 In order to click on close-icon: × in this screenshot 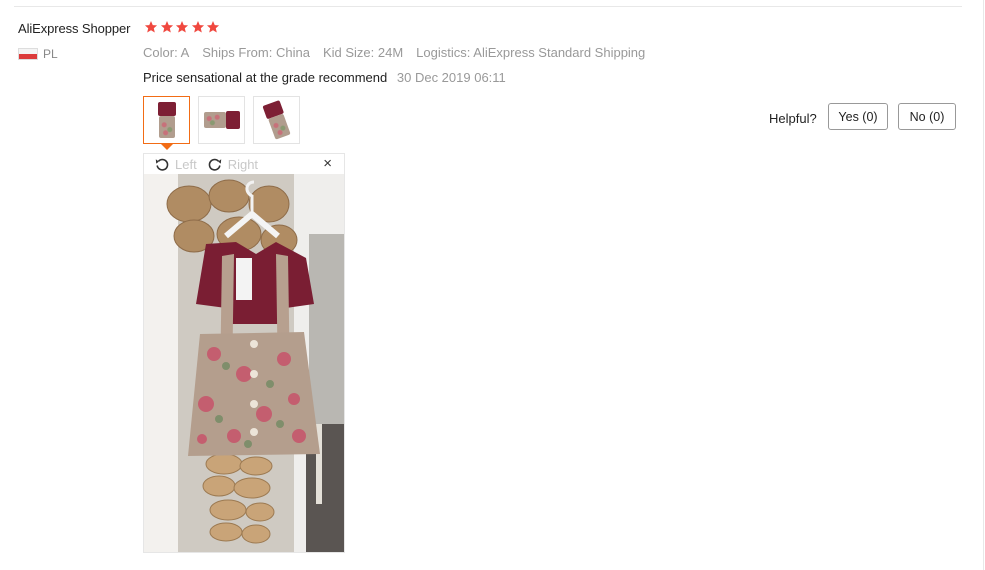, I will do `click(327, 163)`.